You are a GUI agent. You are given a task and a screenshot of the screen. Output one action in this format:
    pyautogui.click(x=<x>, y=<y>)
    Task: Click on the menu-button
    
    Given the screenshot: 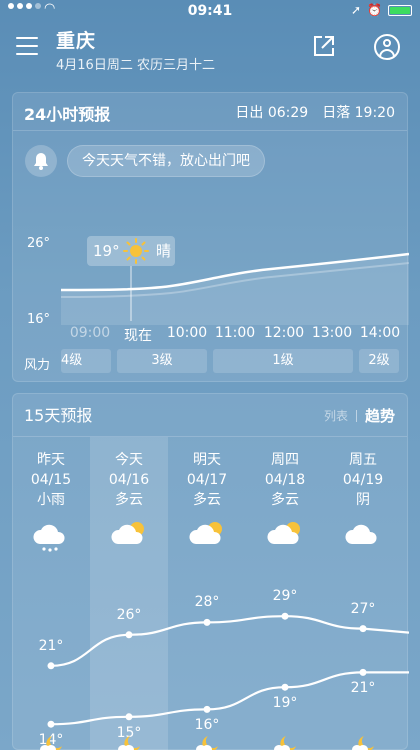 What is the action you would take?
    pyautogui.click(x=28, y=47)
    